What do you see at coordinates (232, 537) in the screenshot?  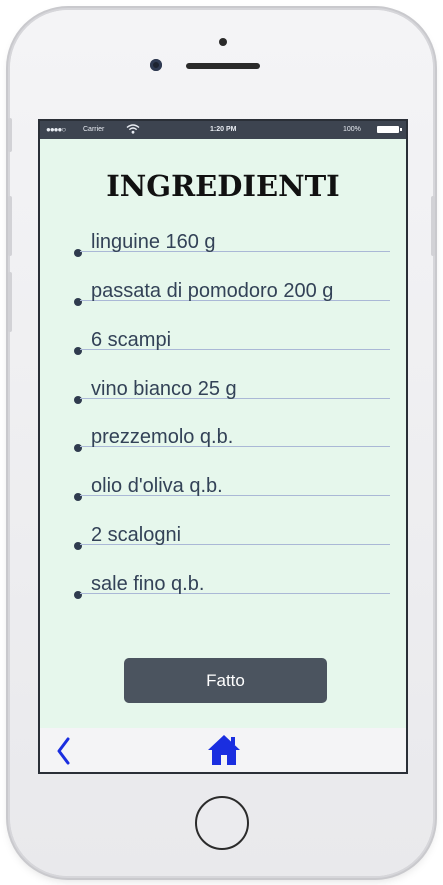 I see `ingredient-item: 2 scalogni` at bounding box center [232, 537].